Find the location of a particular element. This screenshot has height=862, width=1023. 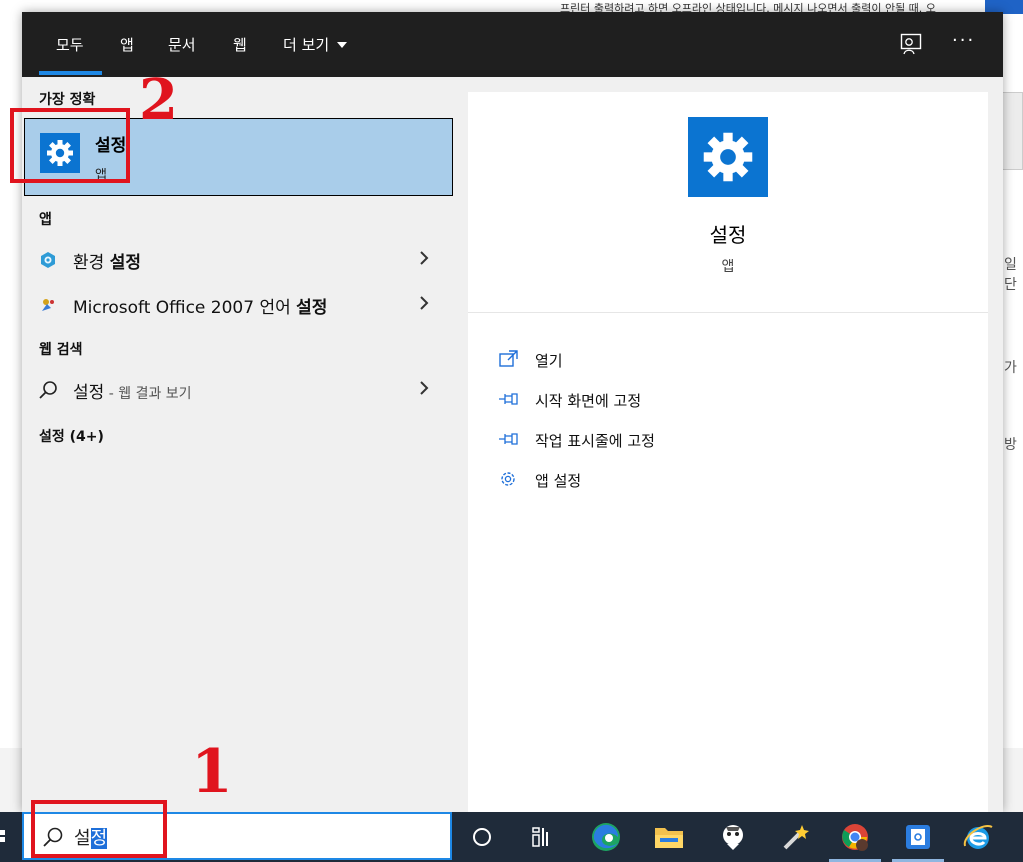

more-options-icon: ··· is located at coordinates (963, 40).